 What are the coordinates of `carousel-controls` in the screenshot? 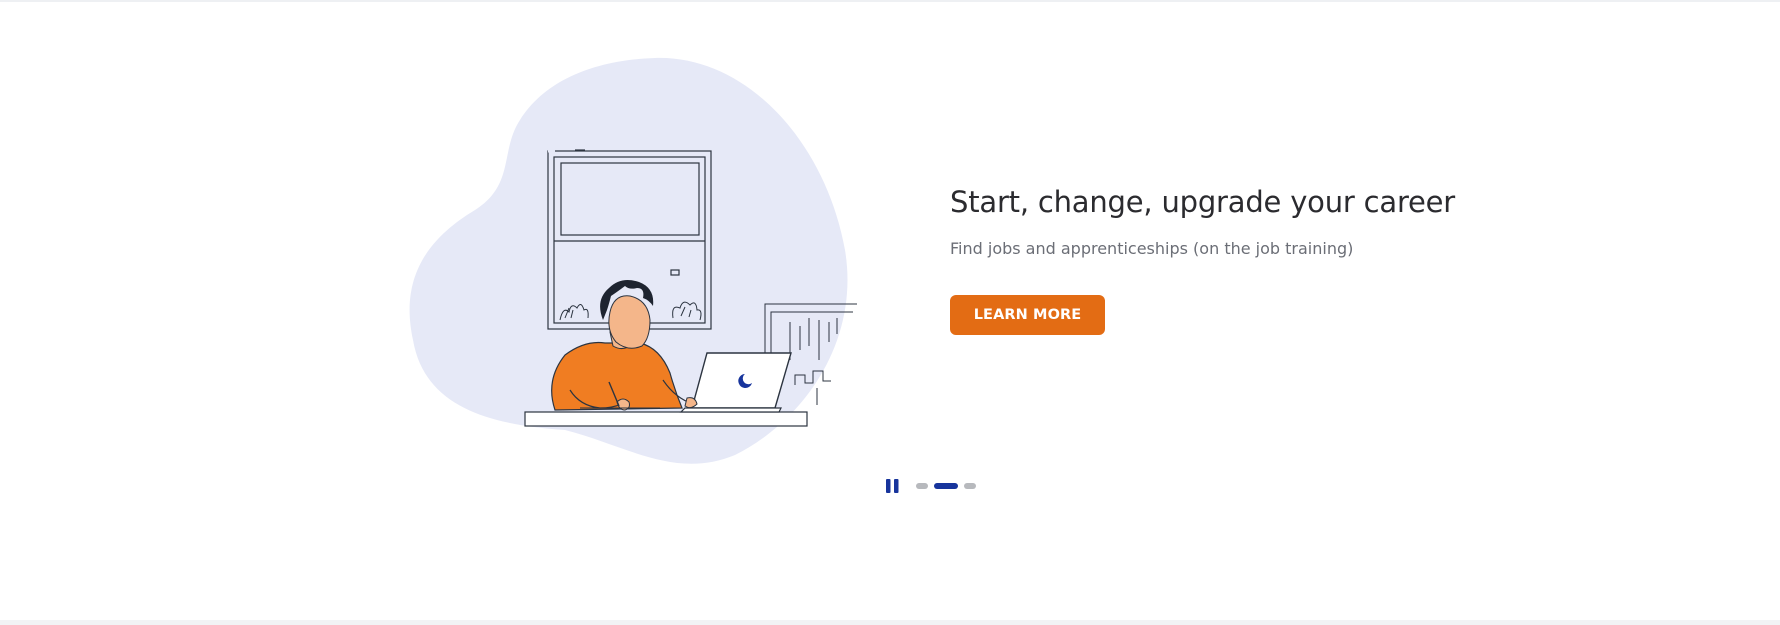 It's located at (930, 486).